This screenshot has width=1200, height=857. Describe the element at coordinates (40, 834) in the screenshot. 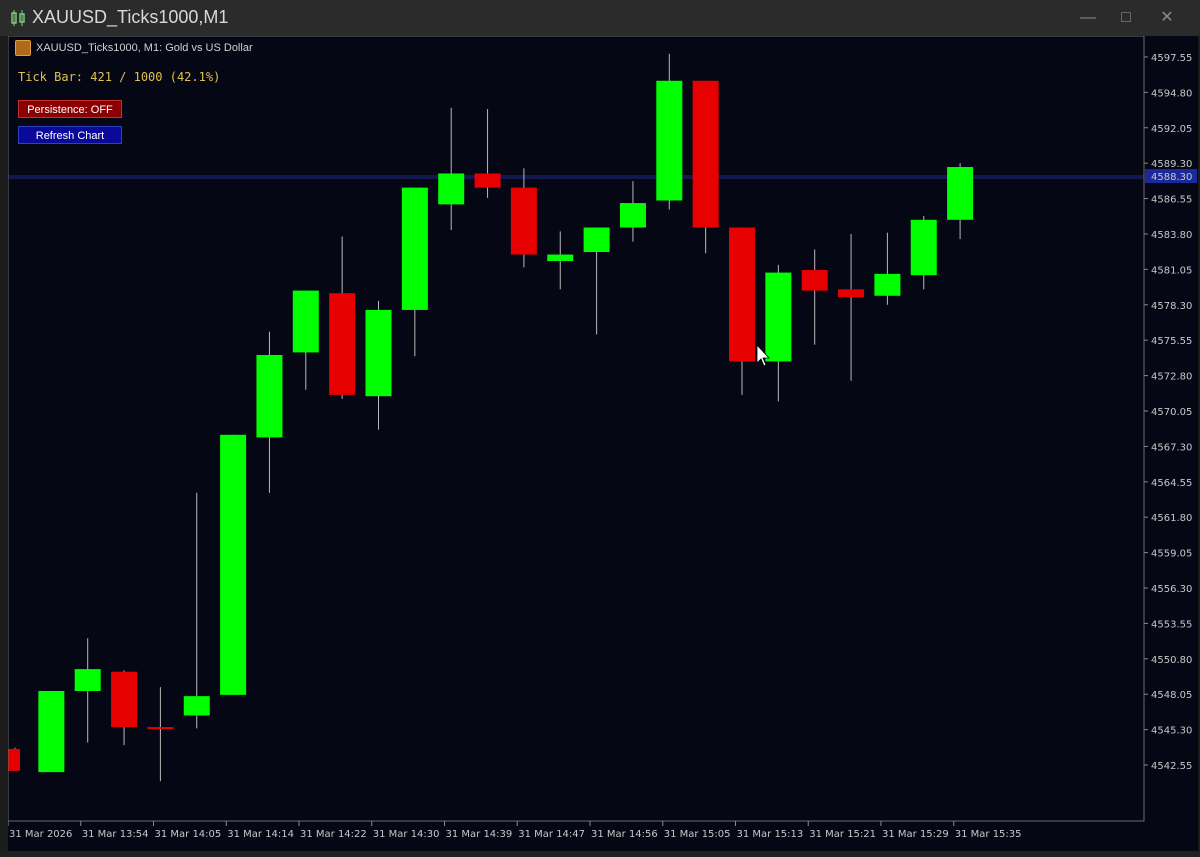

I see `x-tick-label: 31 Mar 2026` at that location.